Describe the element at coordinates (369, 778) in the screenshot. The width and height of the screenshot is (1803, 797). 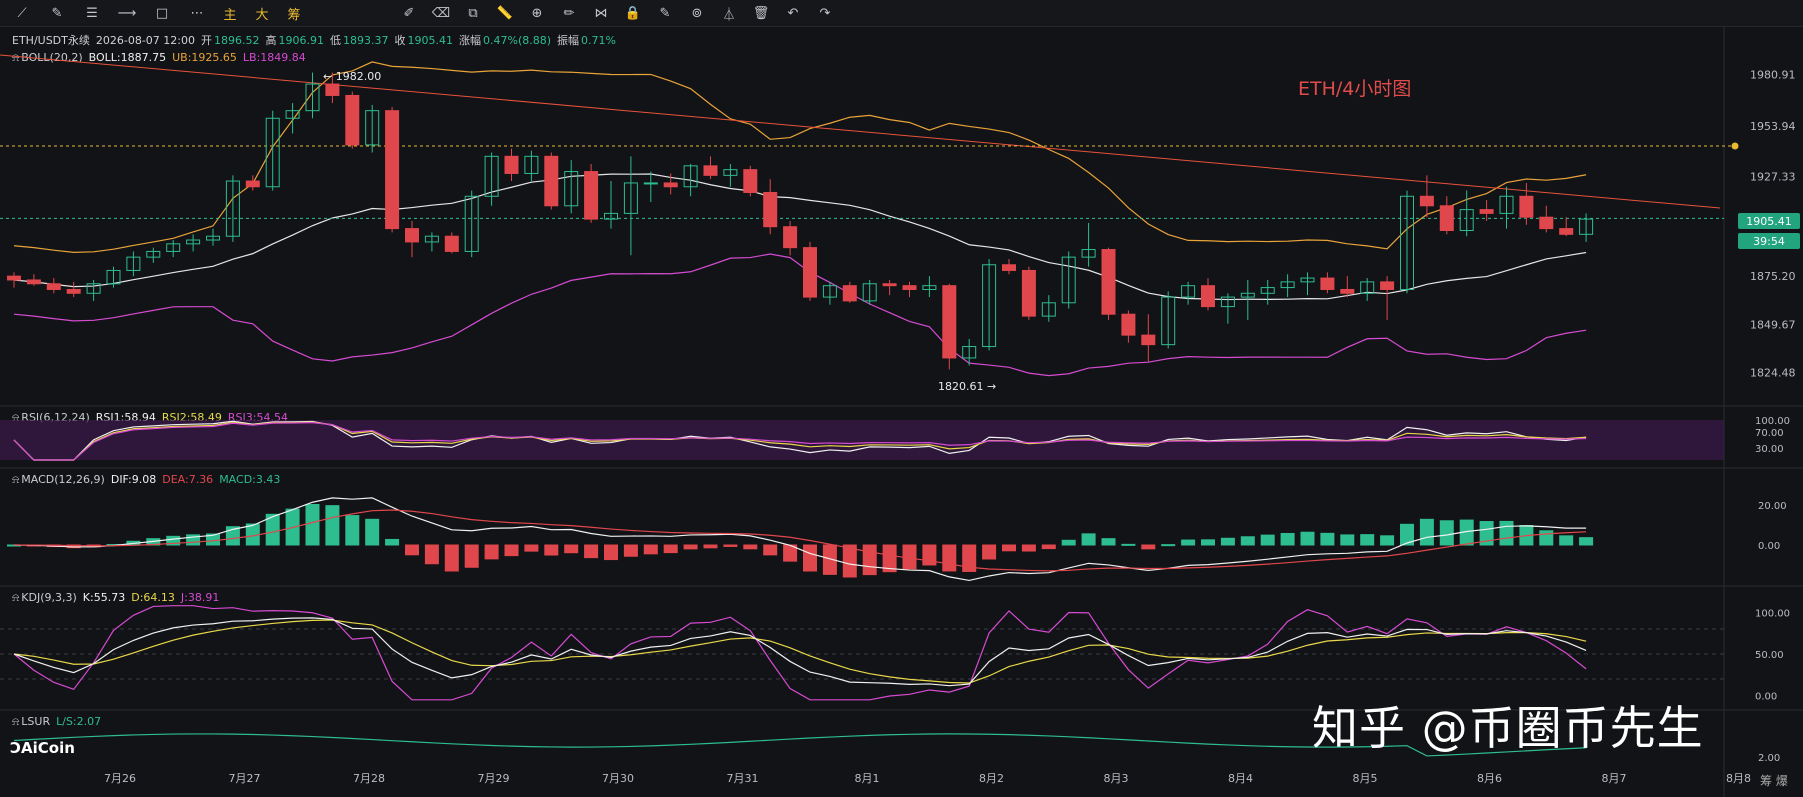
I see `x-axis-label: 7月28` at that location.